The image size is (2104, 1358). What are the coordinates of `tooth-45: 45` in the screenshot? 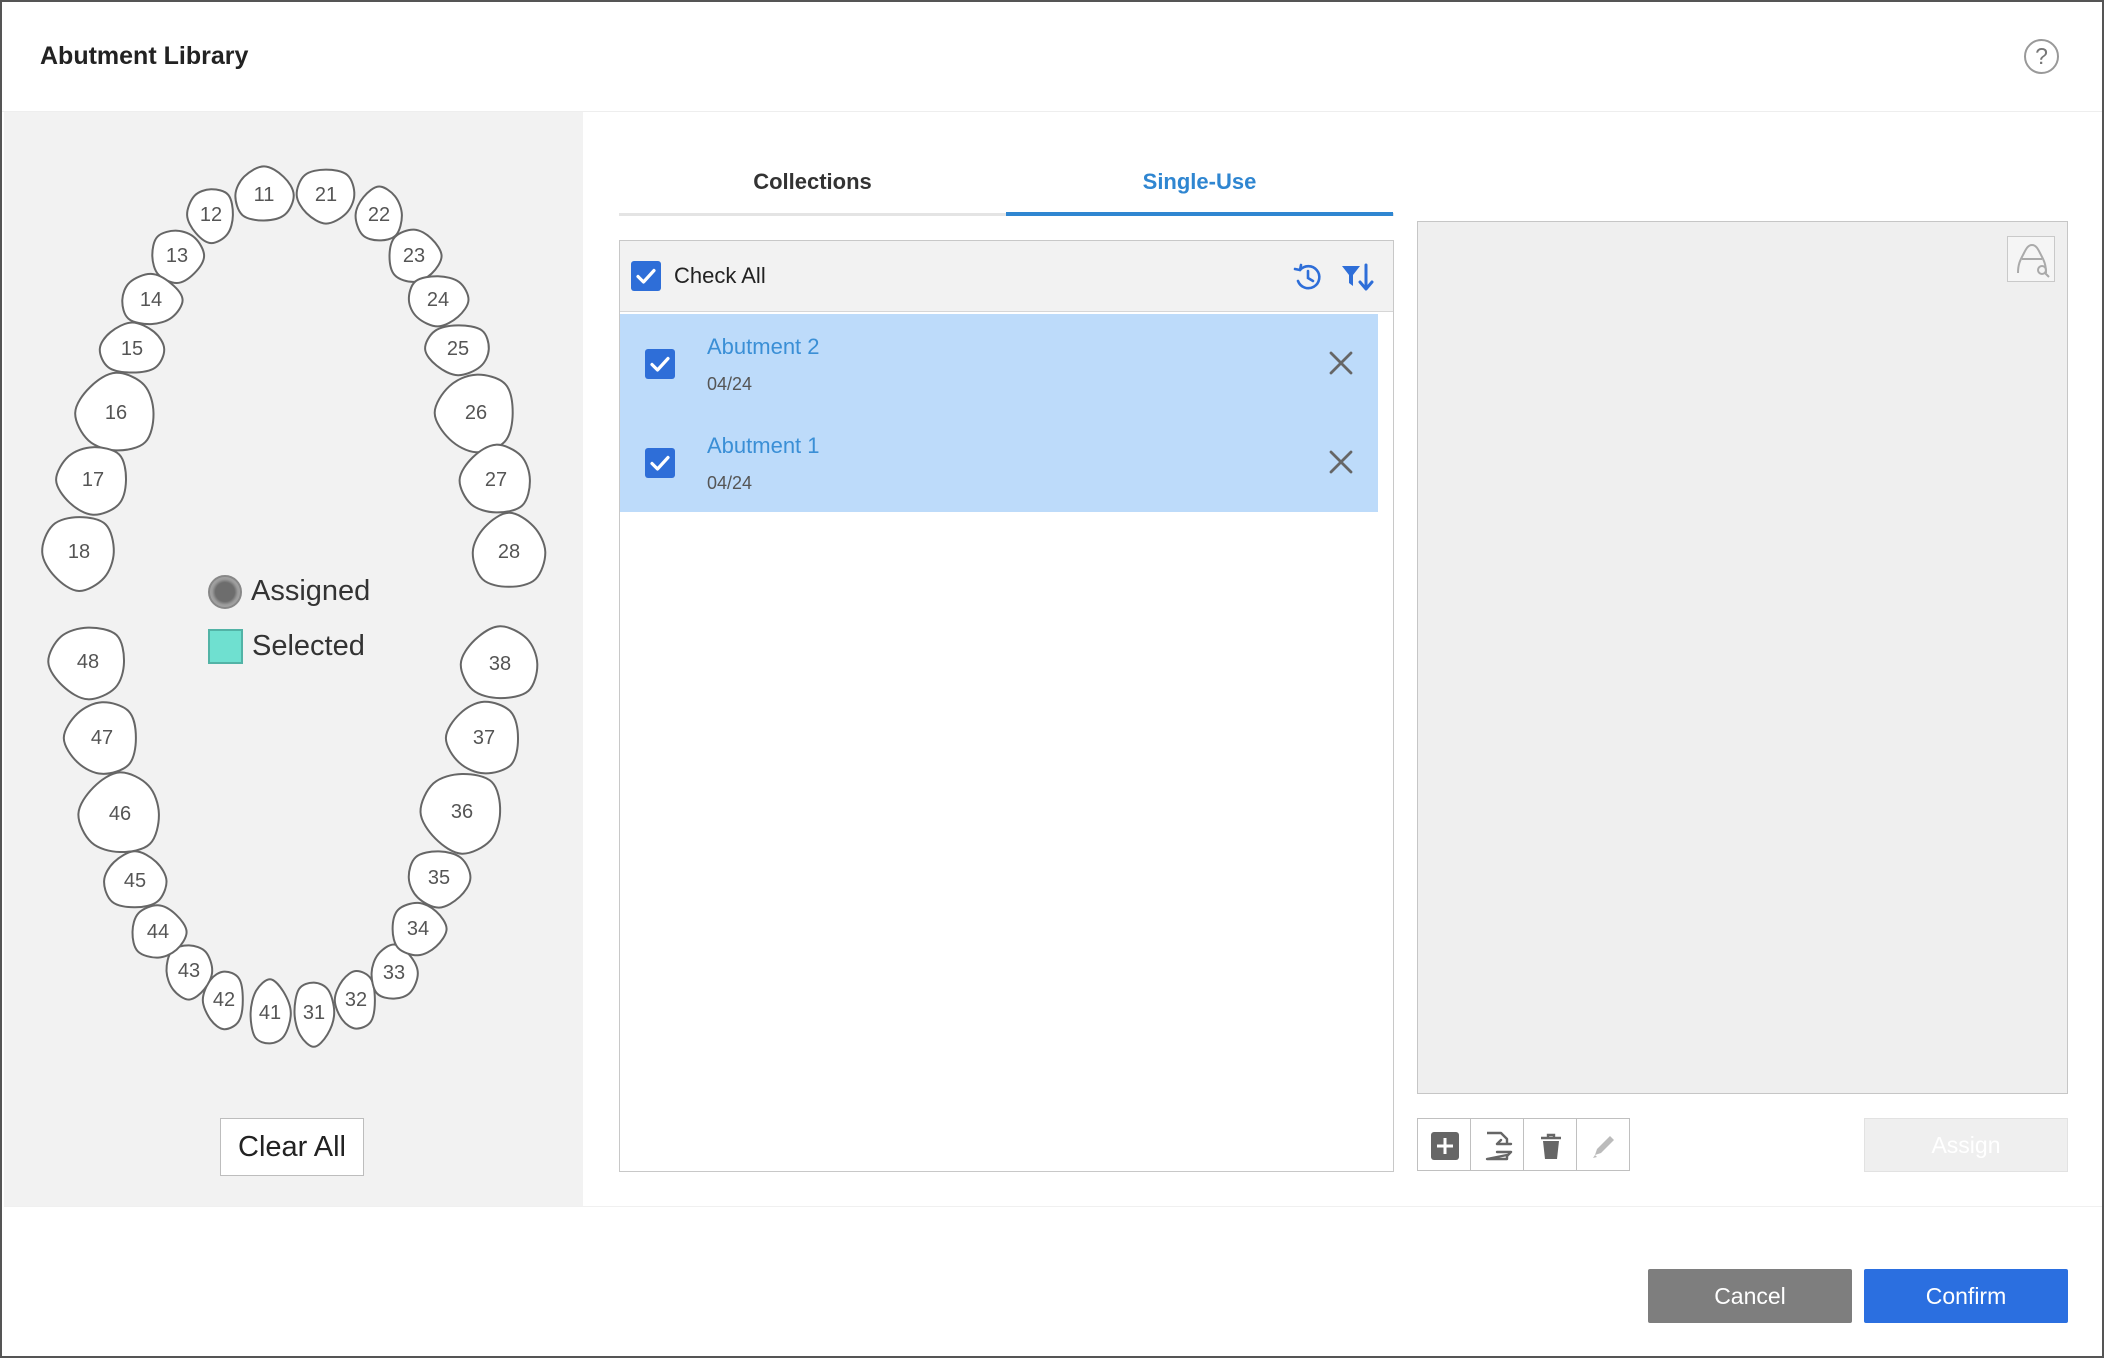 It's located at (135, 879).